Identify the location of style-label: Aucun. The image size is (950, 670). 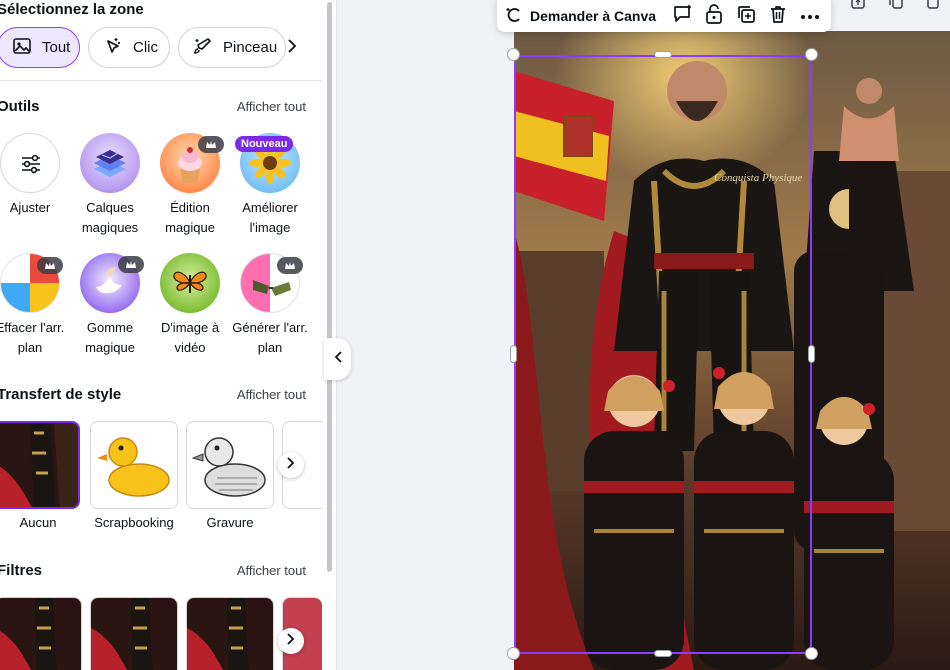
(38, 522).